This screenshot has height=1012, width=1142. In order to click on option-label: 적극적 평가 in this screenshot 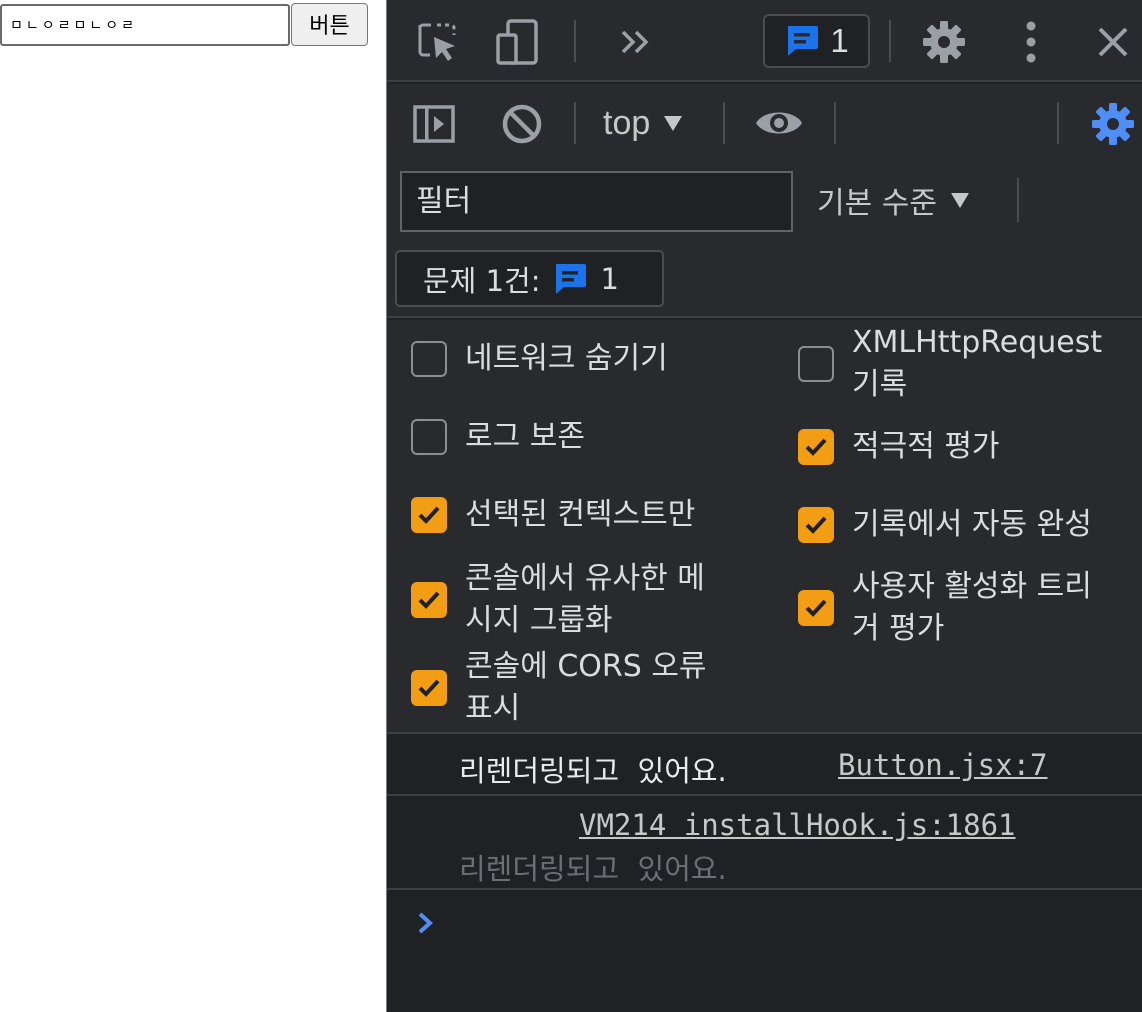, I will do `click(926, 446)`.